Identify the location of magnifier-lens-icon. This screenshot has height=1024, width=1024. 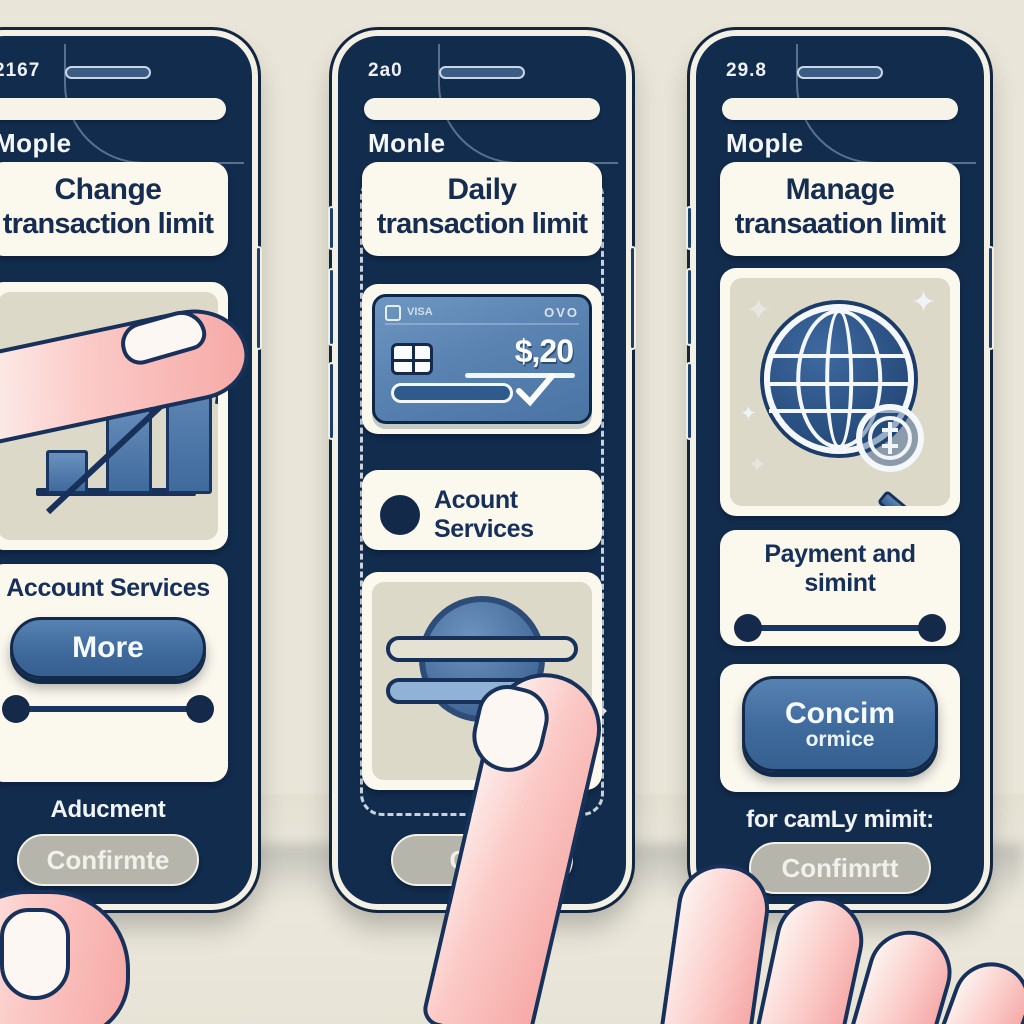
(890, 438).